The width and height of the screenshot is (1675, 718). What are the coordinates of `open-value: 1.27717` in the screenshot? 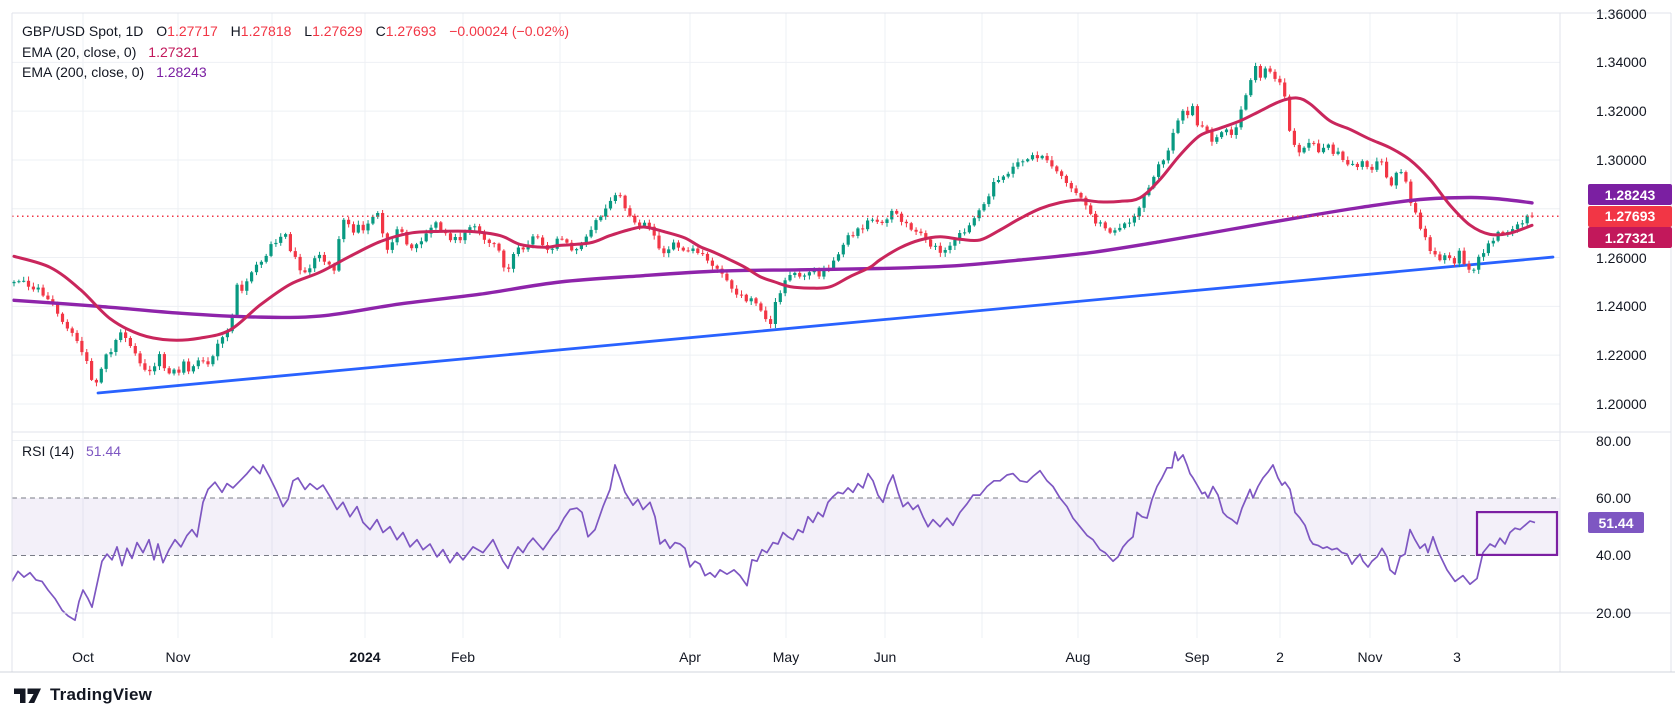 It's located at (192, 31).